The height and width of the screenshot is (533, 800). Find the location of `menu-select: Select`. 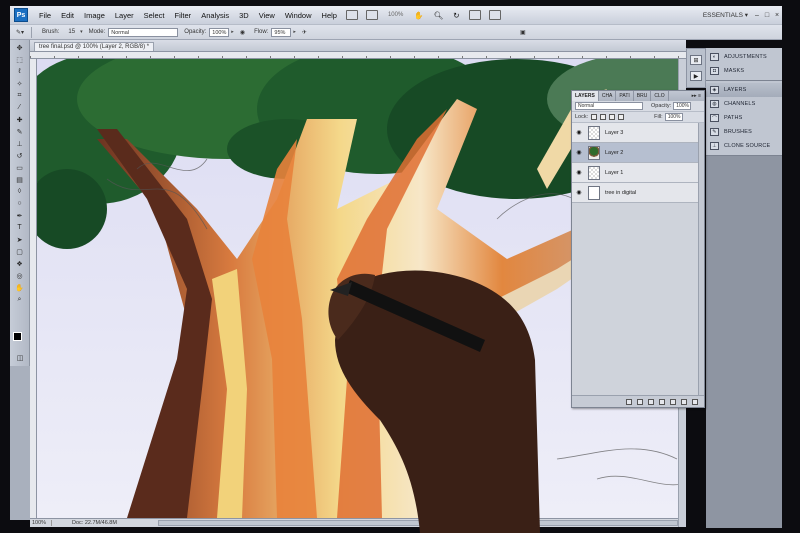

menu-select: Select is located at coordinates (154, 15).